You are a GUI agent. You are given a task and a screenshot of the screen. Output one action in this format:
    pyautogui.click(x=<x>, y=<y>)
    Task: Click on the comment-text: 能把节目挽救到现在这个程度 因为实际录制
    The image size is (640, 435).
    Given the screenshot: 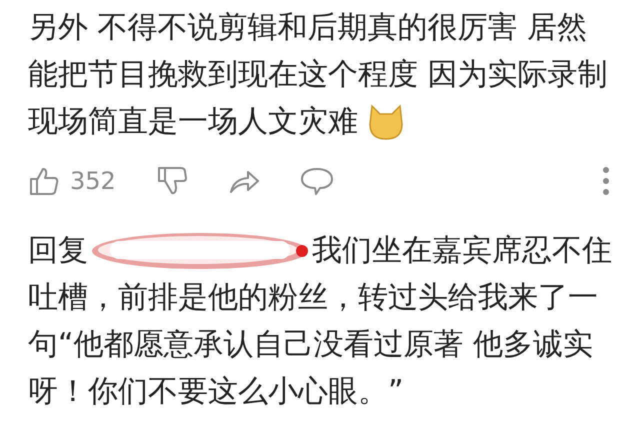 What is the action you would take?
    pyautogui.click(x=318, y=75)
    